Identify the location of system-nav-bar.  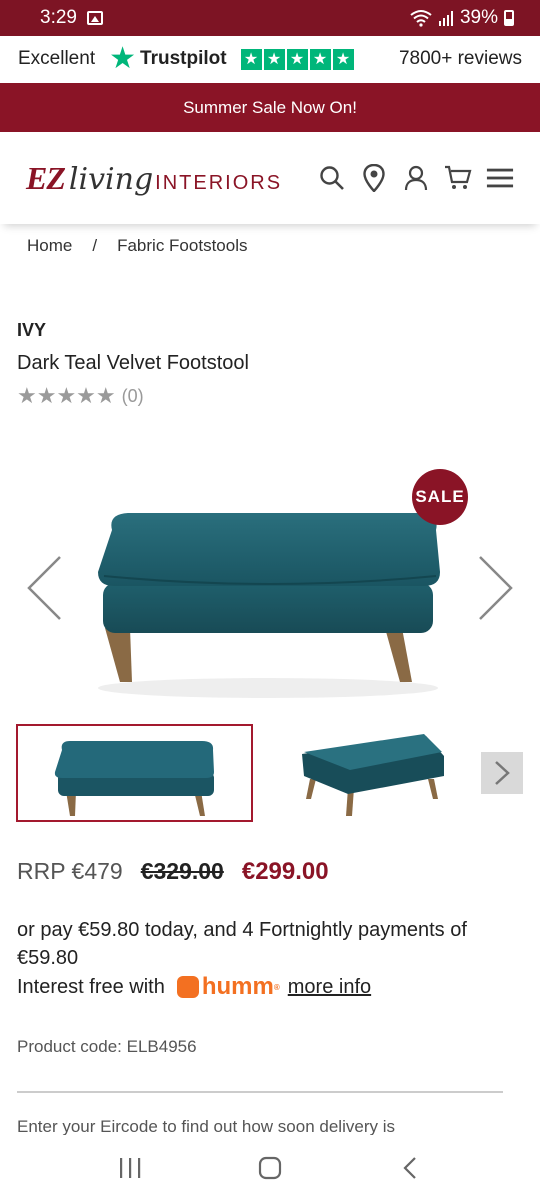
(270, 1167).